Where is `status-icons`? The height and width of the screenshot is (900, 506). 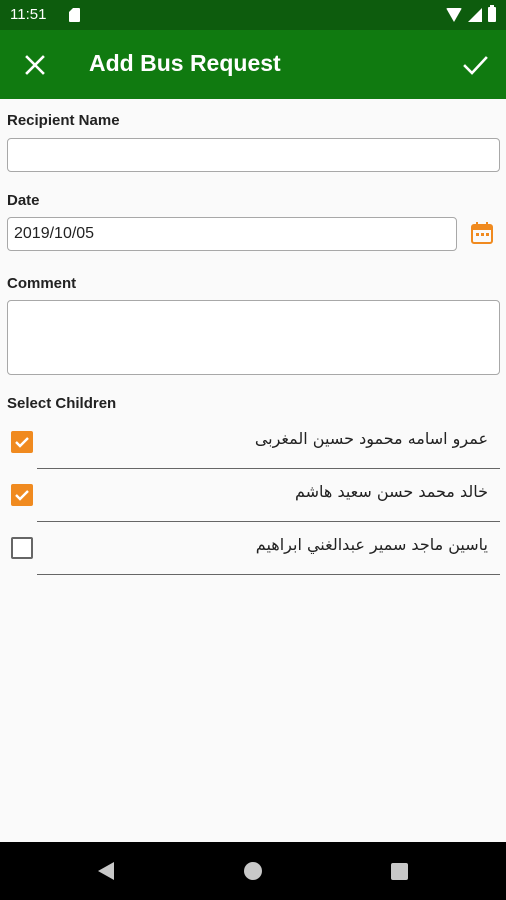
status-icons is located at coordinates (471, 13).